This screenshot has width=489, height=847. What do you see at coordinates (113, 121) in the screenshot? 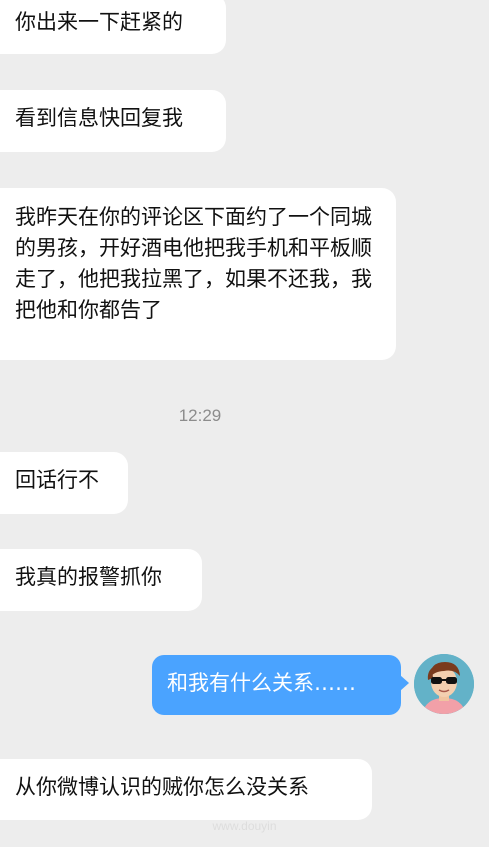
I see `message-bubble-incoming: 看到信息快回复我` at bounding box center [113, 121].